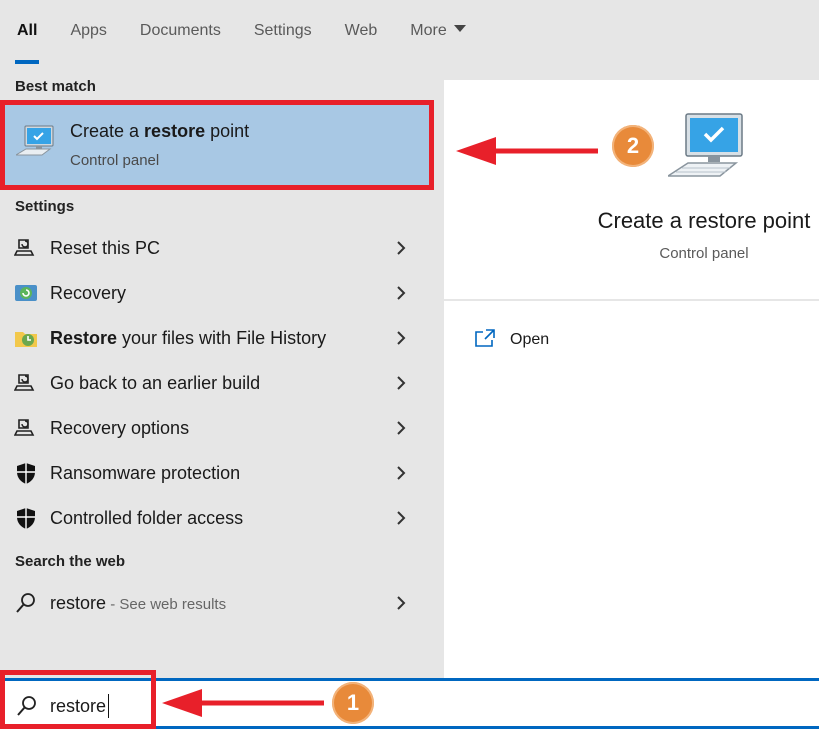 The width and height of the screenshot is (819, 729). What do you see at coordinates (70, 561) in the screenshot?
I see `section-label-search-the-web: Search the web` at bounding box center [70, 561].